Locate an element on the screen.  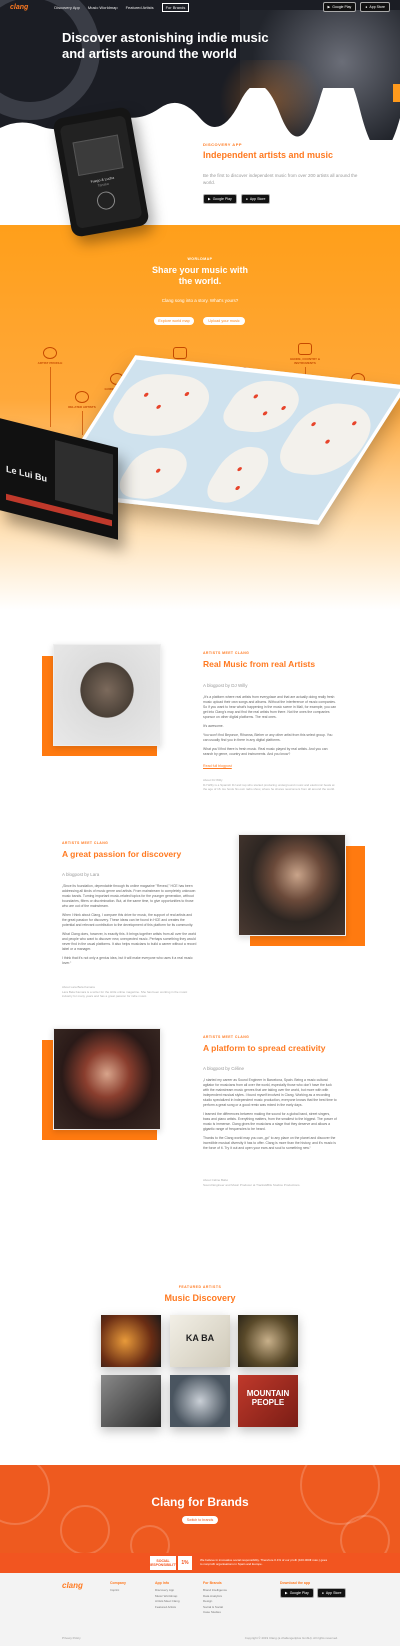
article2-photo is located at coordinates (301, 890).